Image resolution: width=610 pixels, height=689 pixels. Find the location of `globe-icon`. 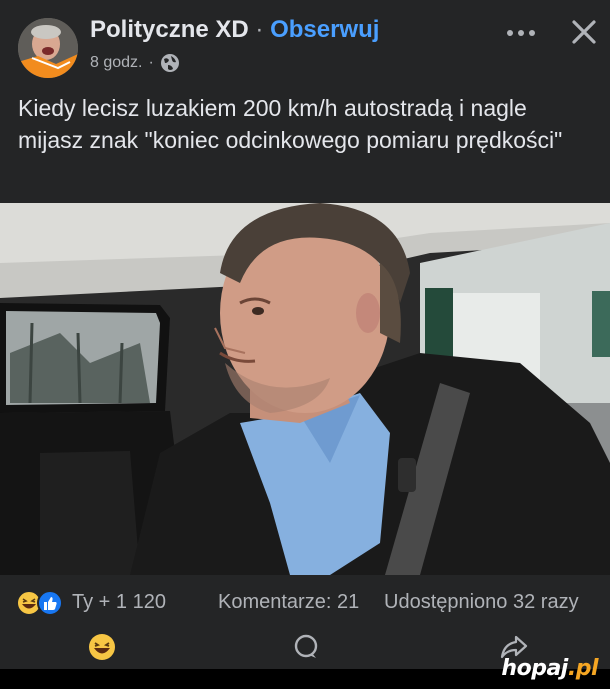

globe-icon is located at coordinates (169, 63).